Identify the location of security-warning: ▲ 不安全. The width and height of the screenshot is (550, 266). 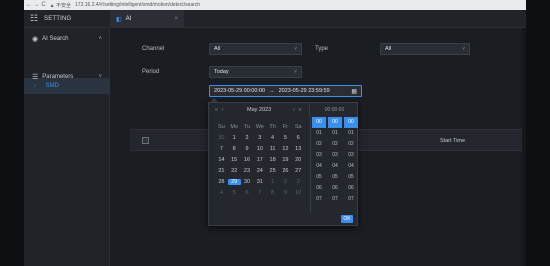
(60, 5).